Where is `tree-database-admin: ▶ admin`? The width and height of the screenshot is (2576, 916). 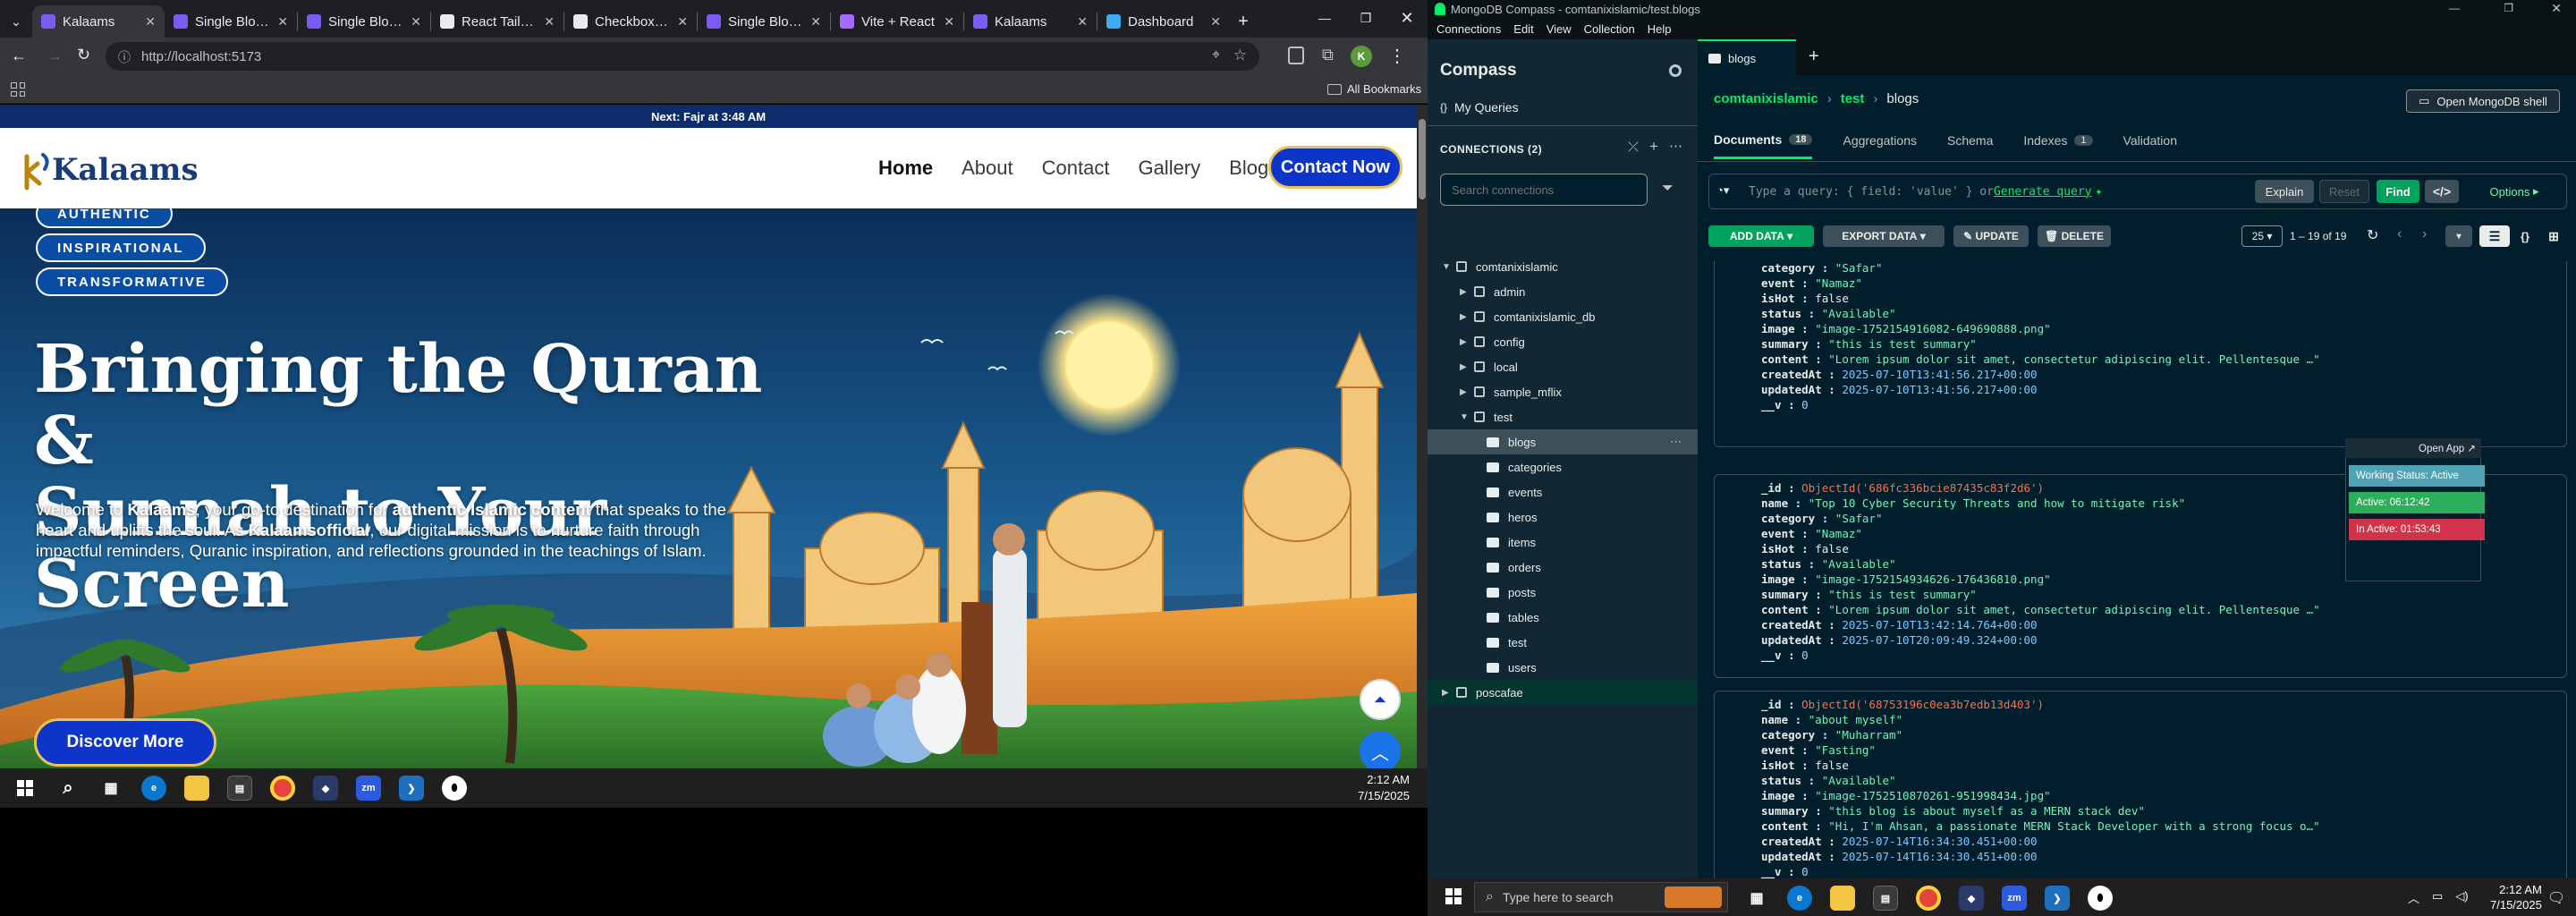 tree-database-admin: ▶ admin is located at coordinates (1563, 291).